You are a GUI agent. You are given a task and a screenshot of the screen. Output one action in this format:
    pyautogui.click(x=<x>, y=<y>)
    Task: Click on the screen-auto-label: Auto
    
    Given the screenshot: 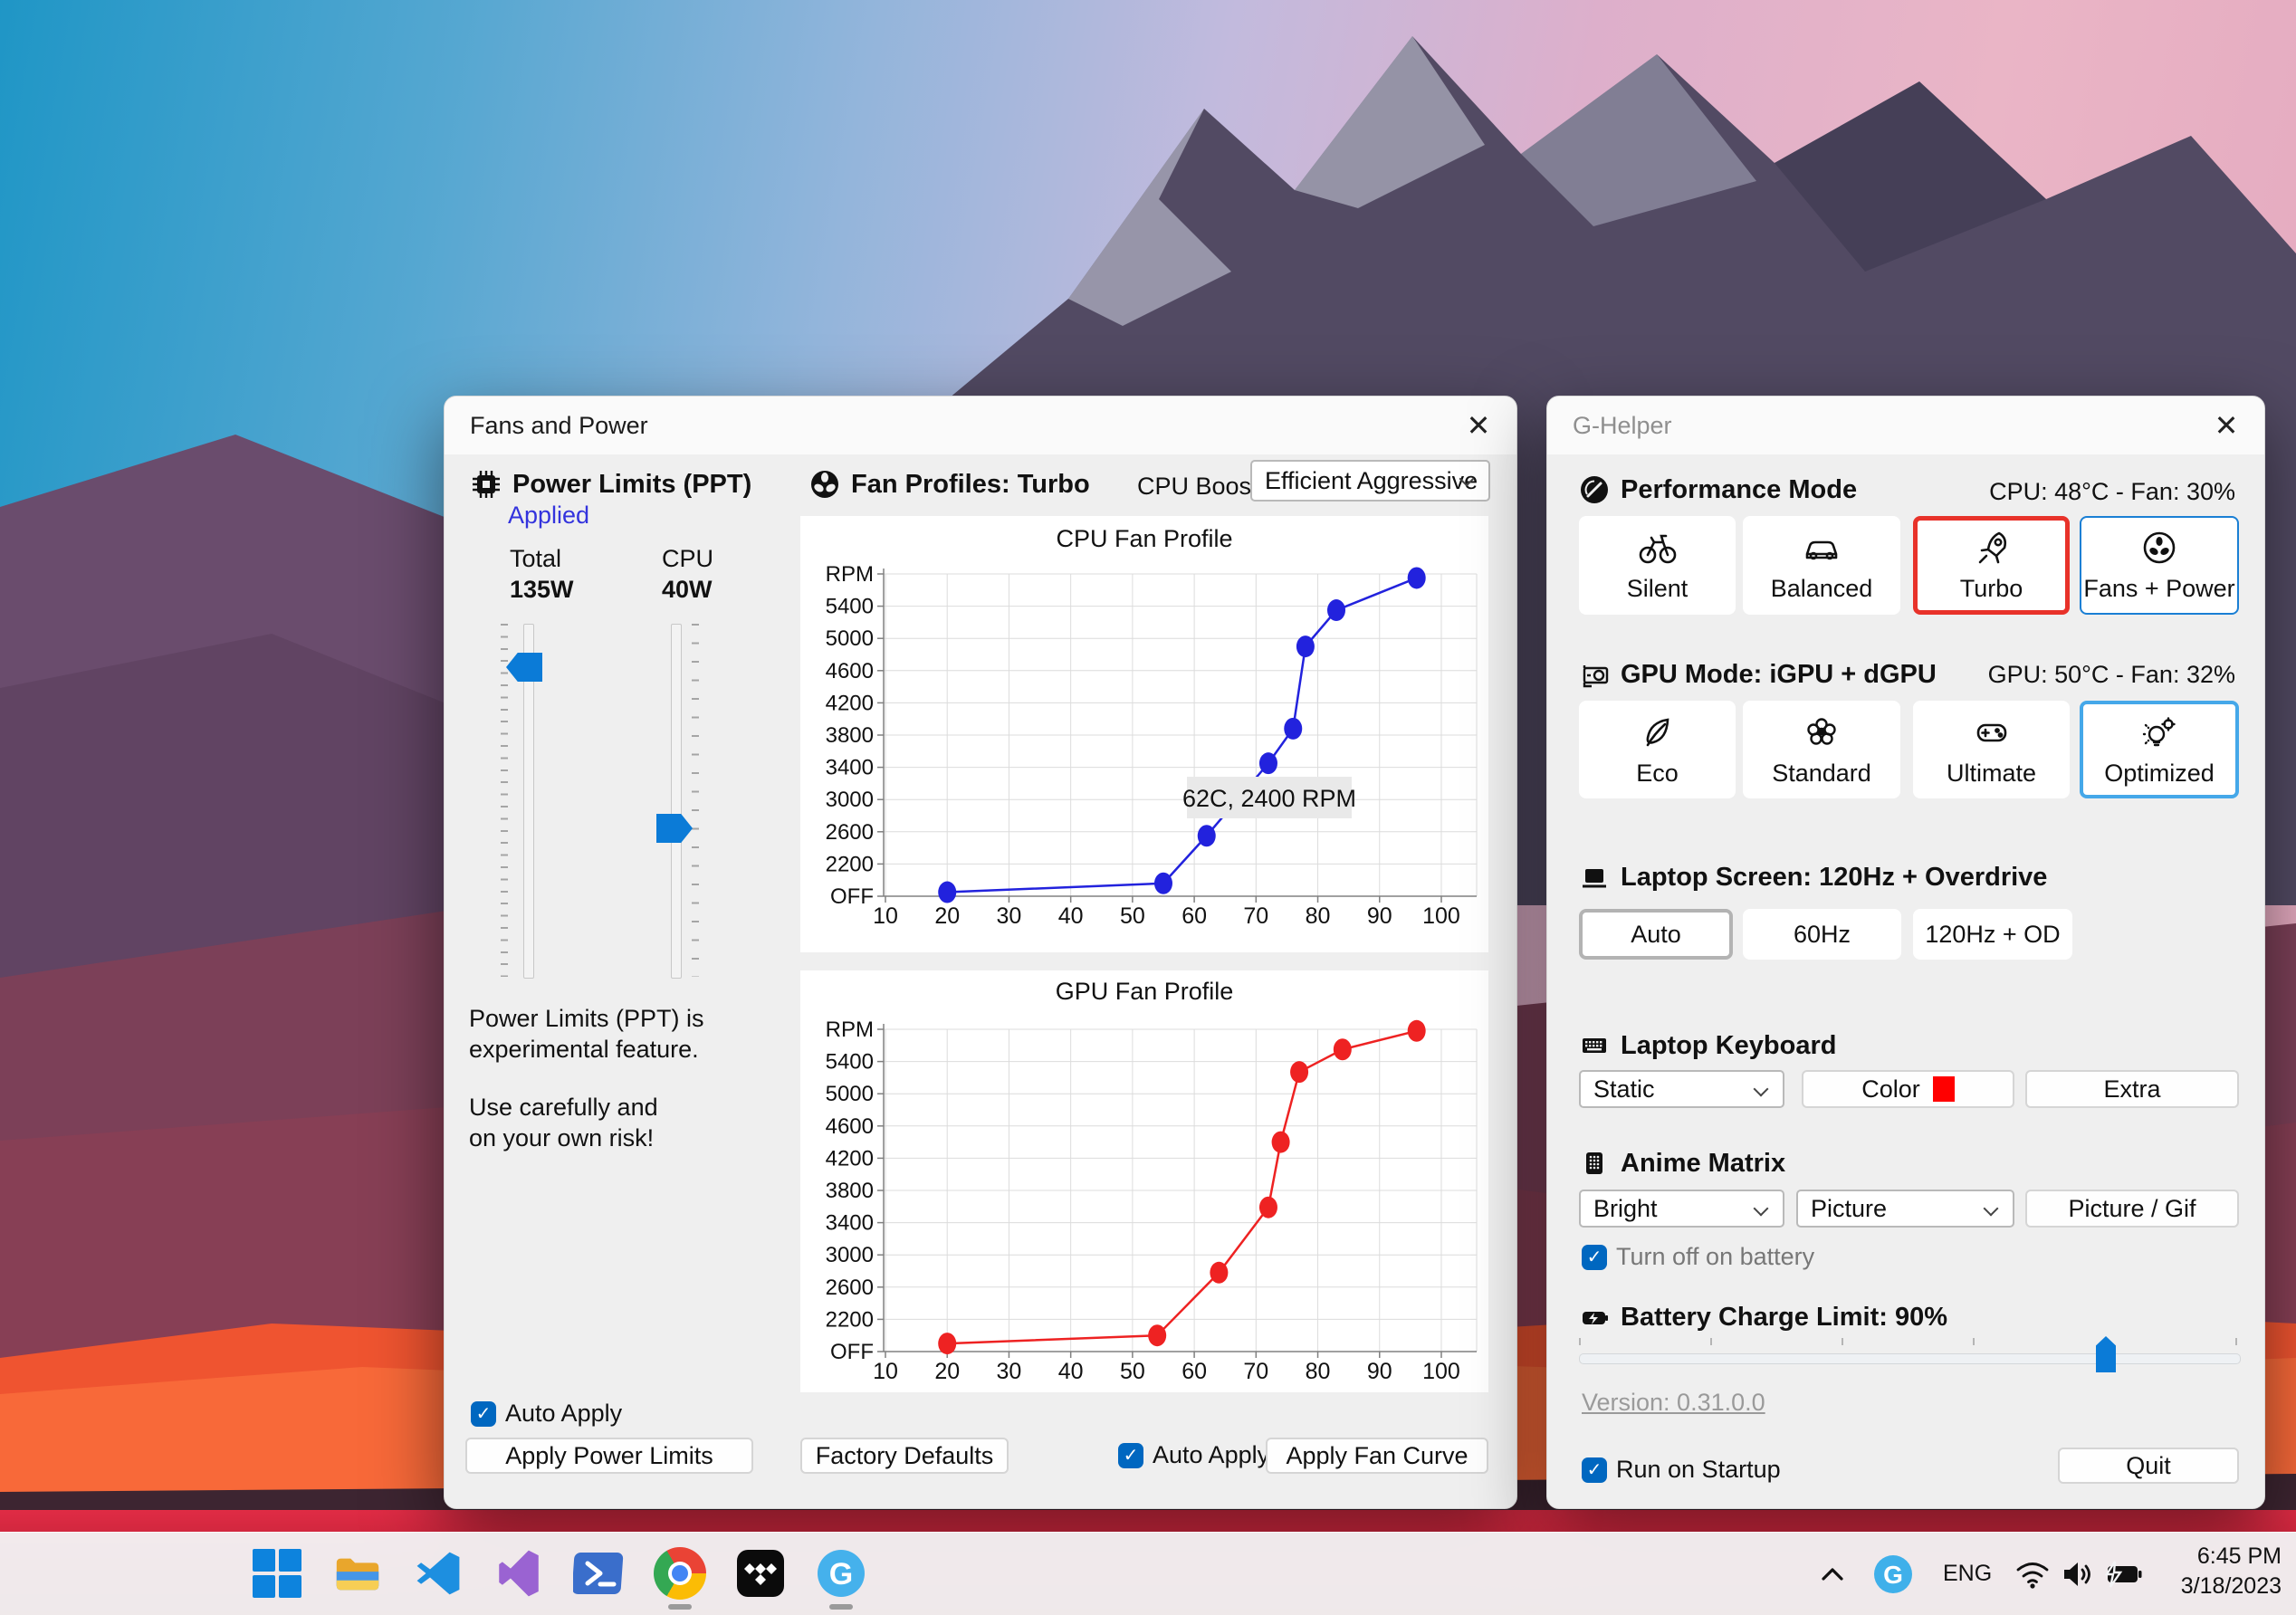 What is the action you would take?
    pyautogui.click(x=1656, y=934)
    